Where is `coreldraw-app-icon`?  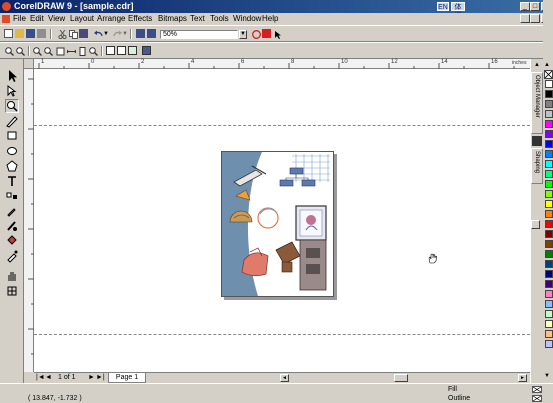
coreldraw-app-icon is located at coordinates (6, 6).